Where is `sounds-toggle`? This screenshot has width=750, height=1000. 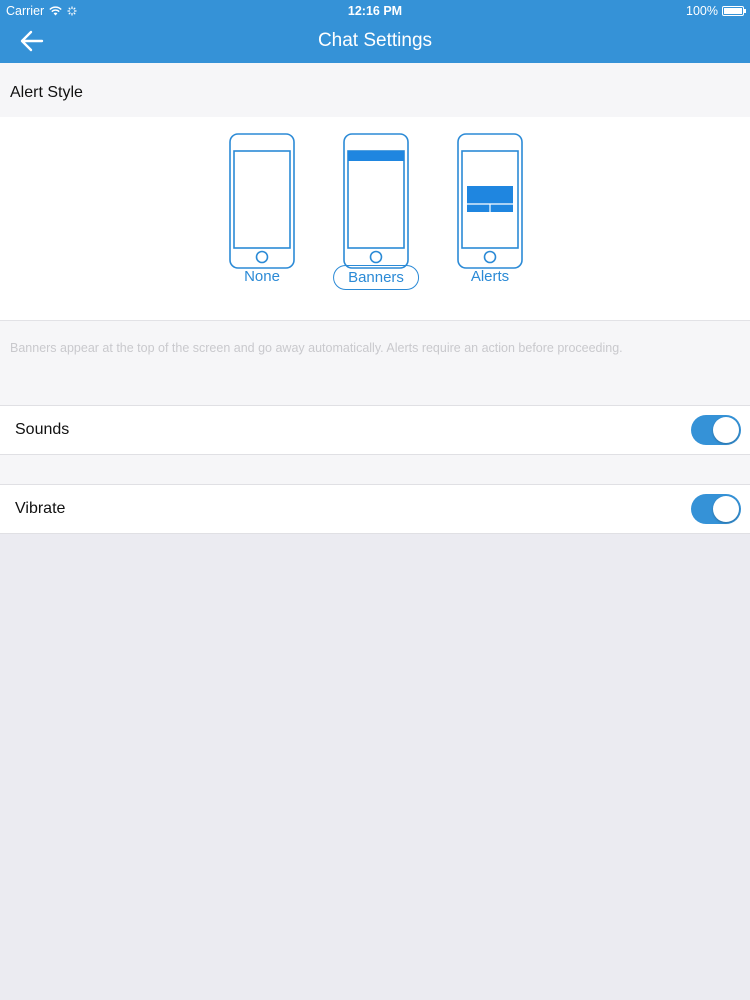
sounds-toggle is located at coordinates (716, 430).